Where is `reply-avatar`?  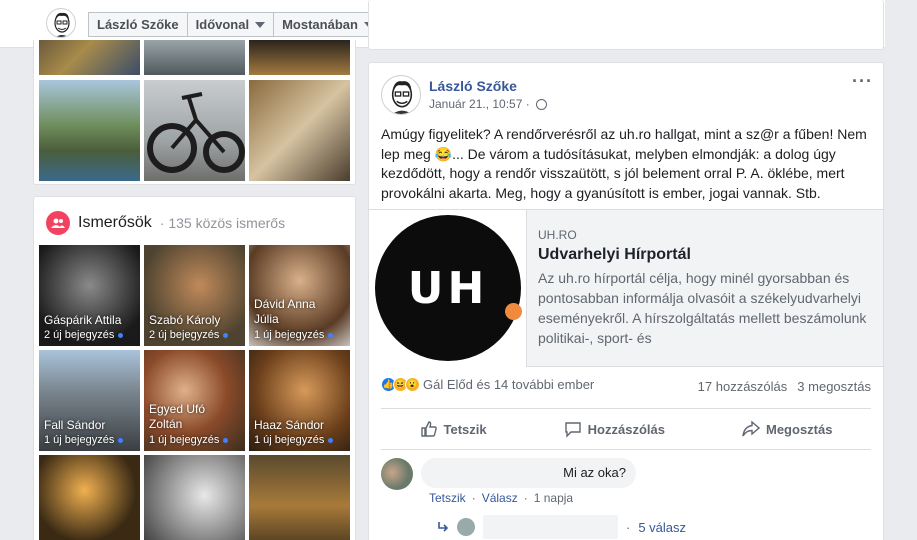 reply-avatar is located at coordinates (466, 527).